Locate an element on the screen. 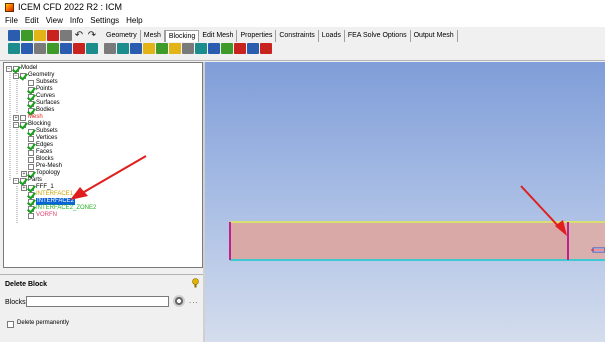 The image size is (605, 342). measure-icon is located at coordinates (14, 48).